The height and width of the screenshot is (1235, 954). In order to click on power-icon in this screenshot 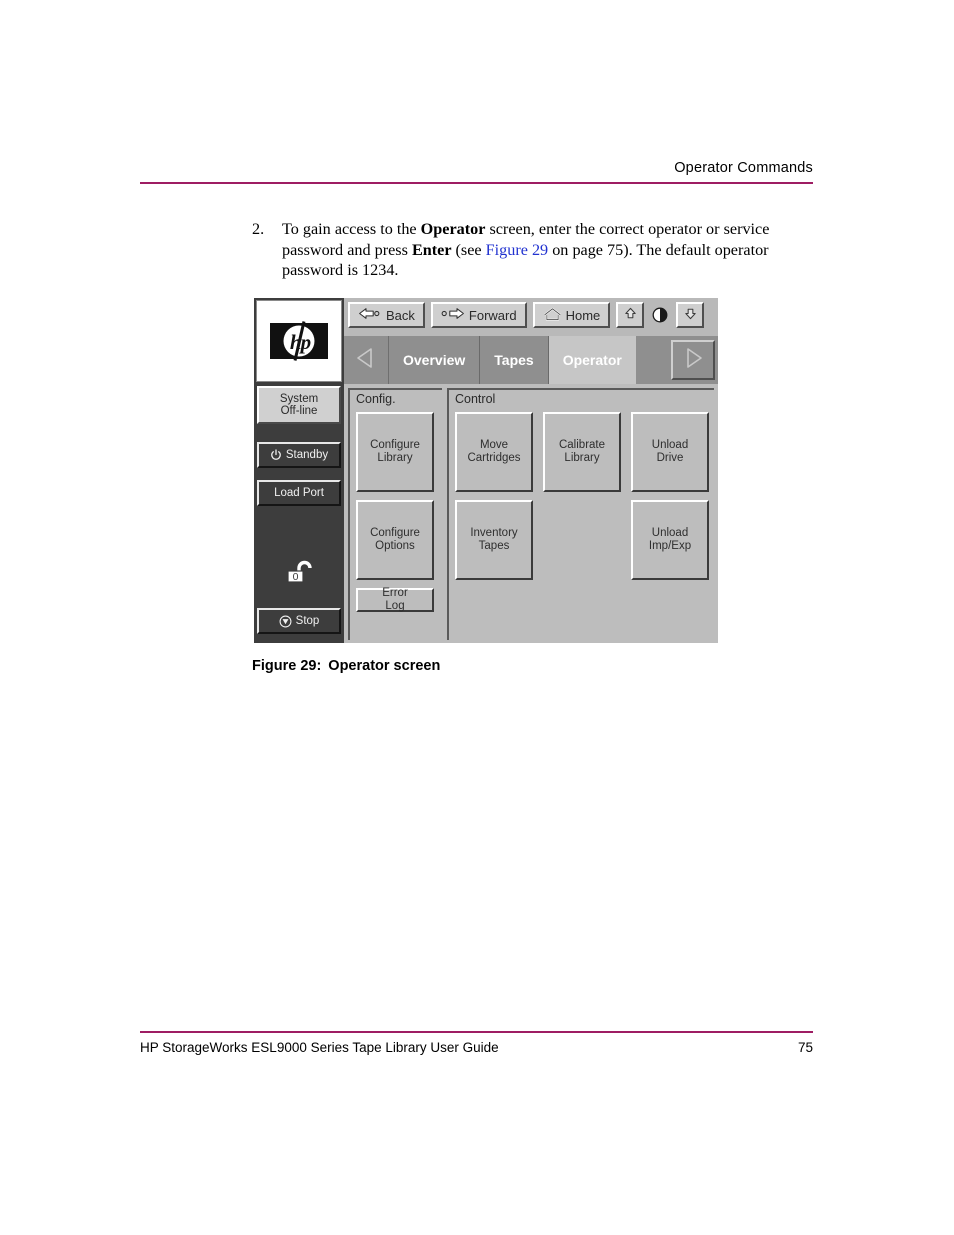, I will do `click(276, 455)`.